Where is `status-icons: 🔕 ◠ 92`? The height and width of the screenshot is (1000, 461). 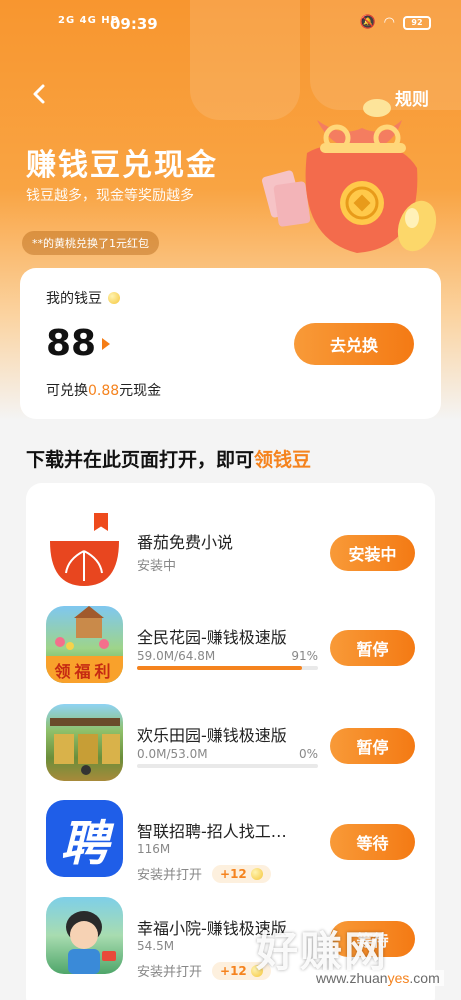
status-icons: 🔕 ◠ 92 is located at coordinates (395, 22).